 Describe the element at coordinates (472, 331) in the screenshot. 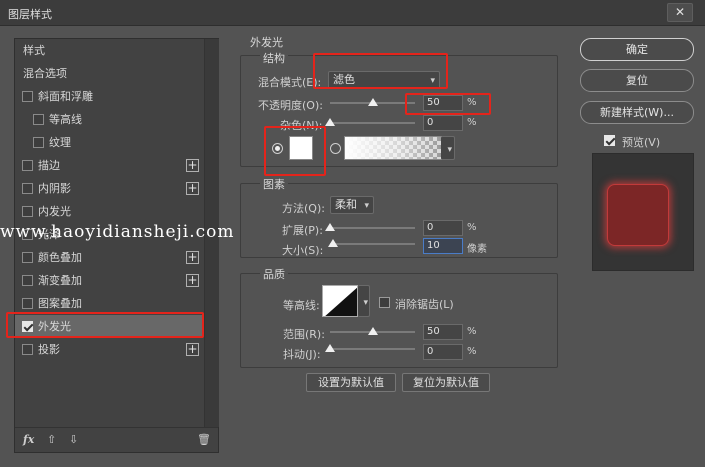

I see `range-unit: %` at that location.